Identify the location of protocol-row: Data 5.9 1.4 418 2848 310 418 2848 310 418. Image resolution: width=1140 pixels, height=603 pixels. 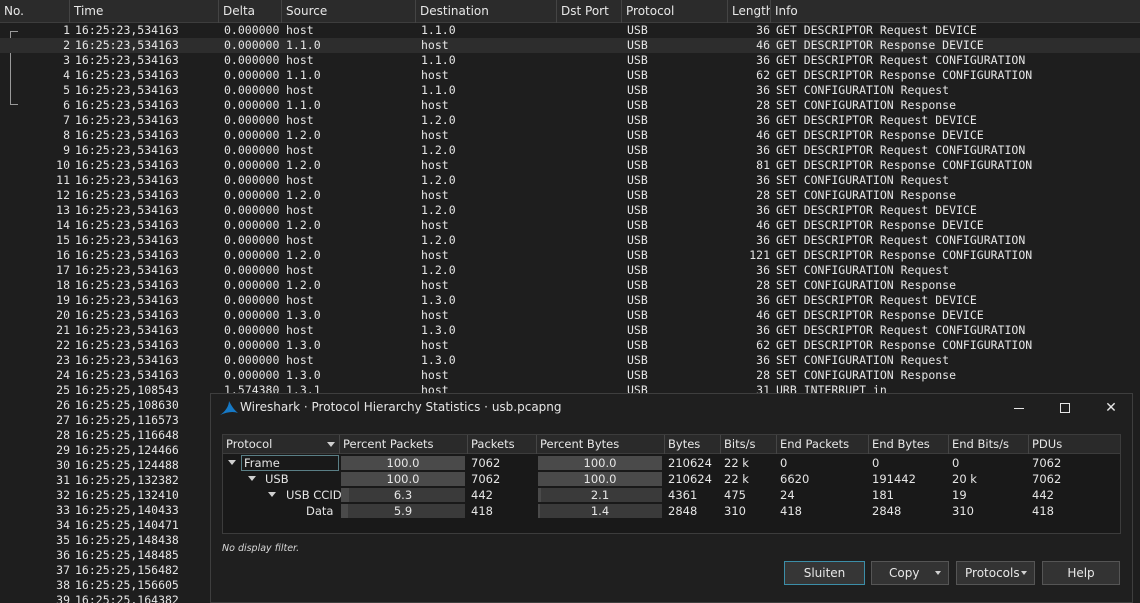
(671, 511).